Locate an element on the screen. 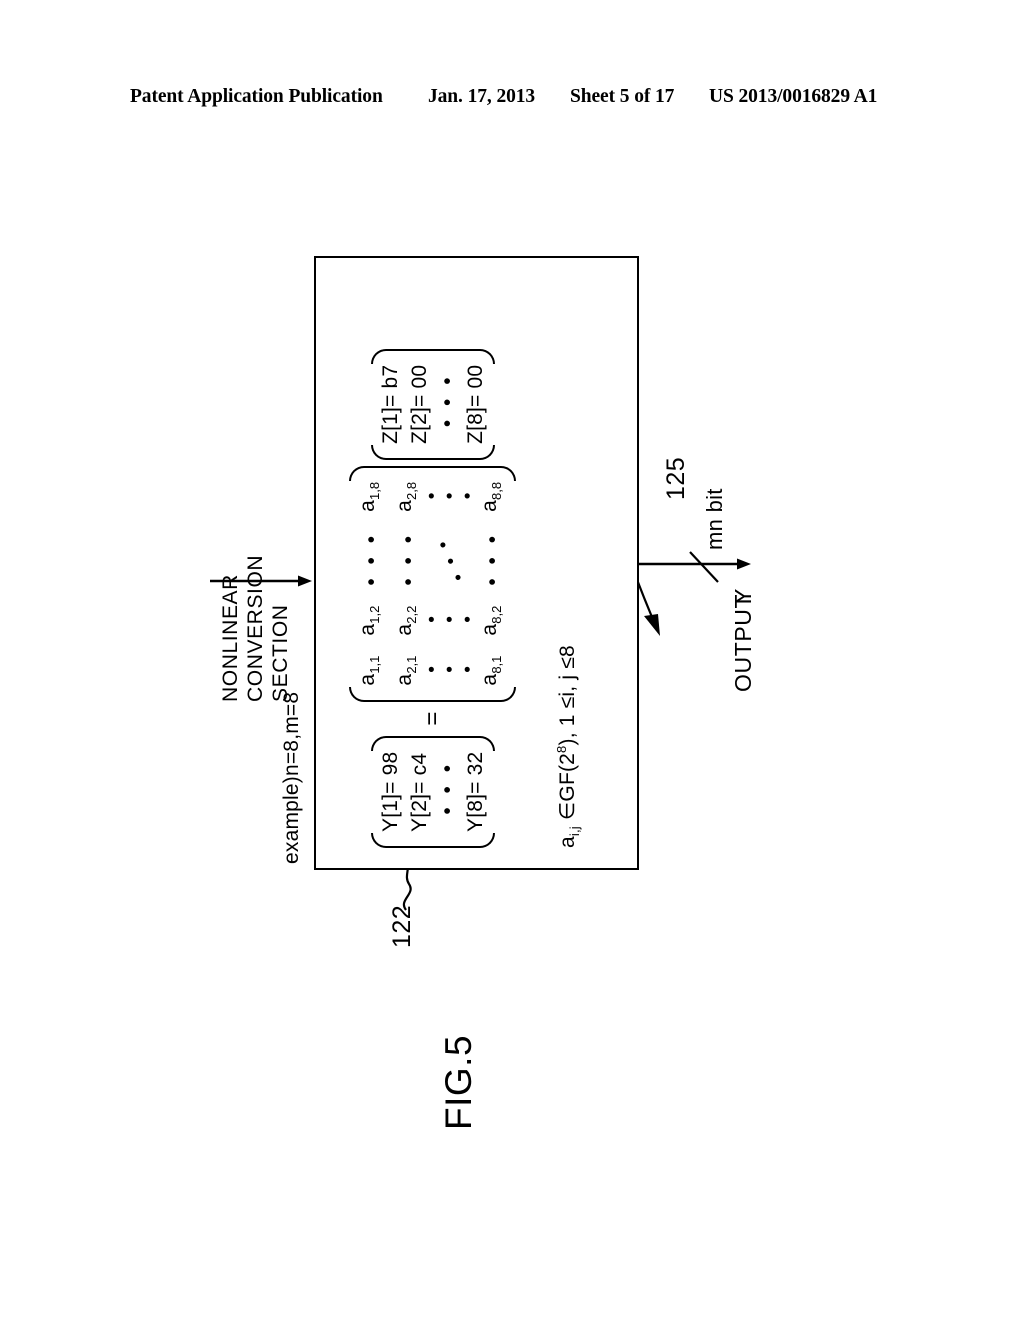 The width and height of the screenshot is (1024, 1320). z-vector: Z[1]= b7 Z[2]= 00 • • • Z[8]= 00 is located at coordinates (433, 404).